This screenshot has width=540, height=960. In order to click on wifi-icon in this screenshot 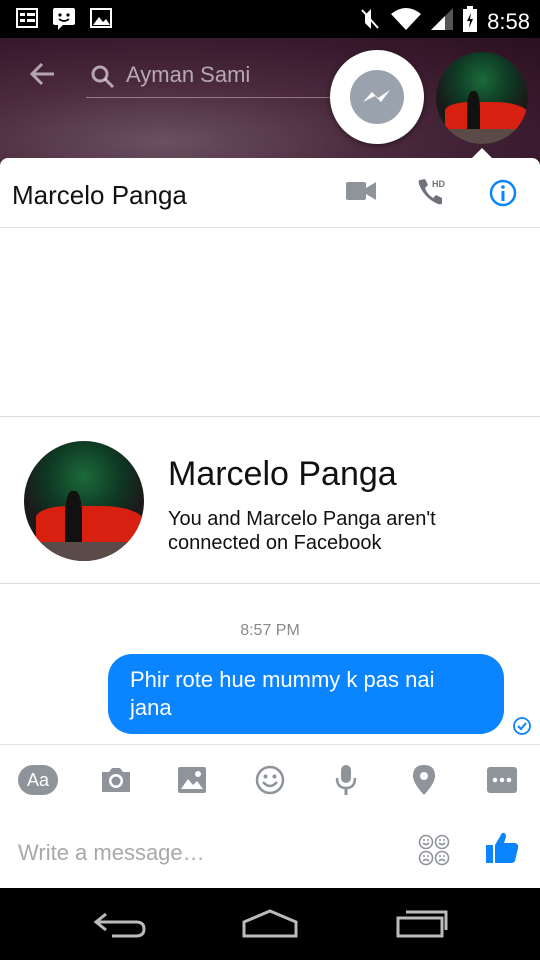, I will do `click(406, 21)`.